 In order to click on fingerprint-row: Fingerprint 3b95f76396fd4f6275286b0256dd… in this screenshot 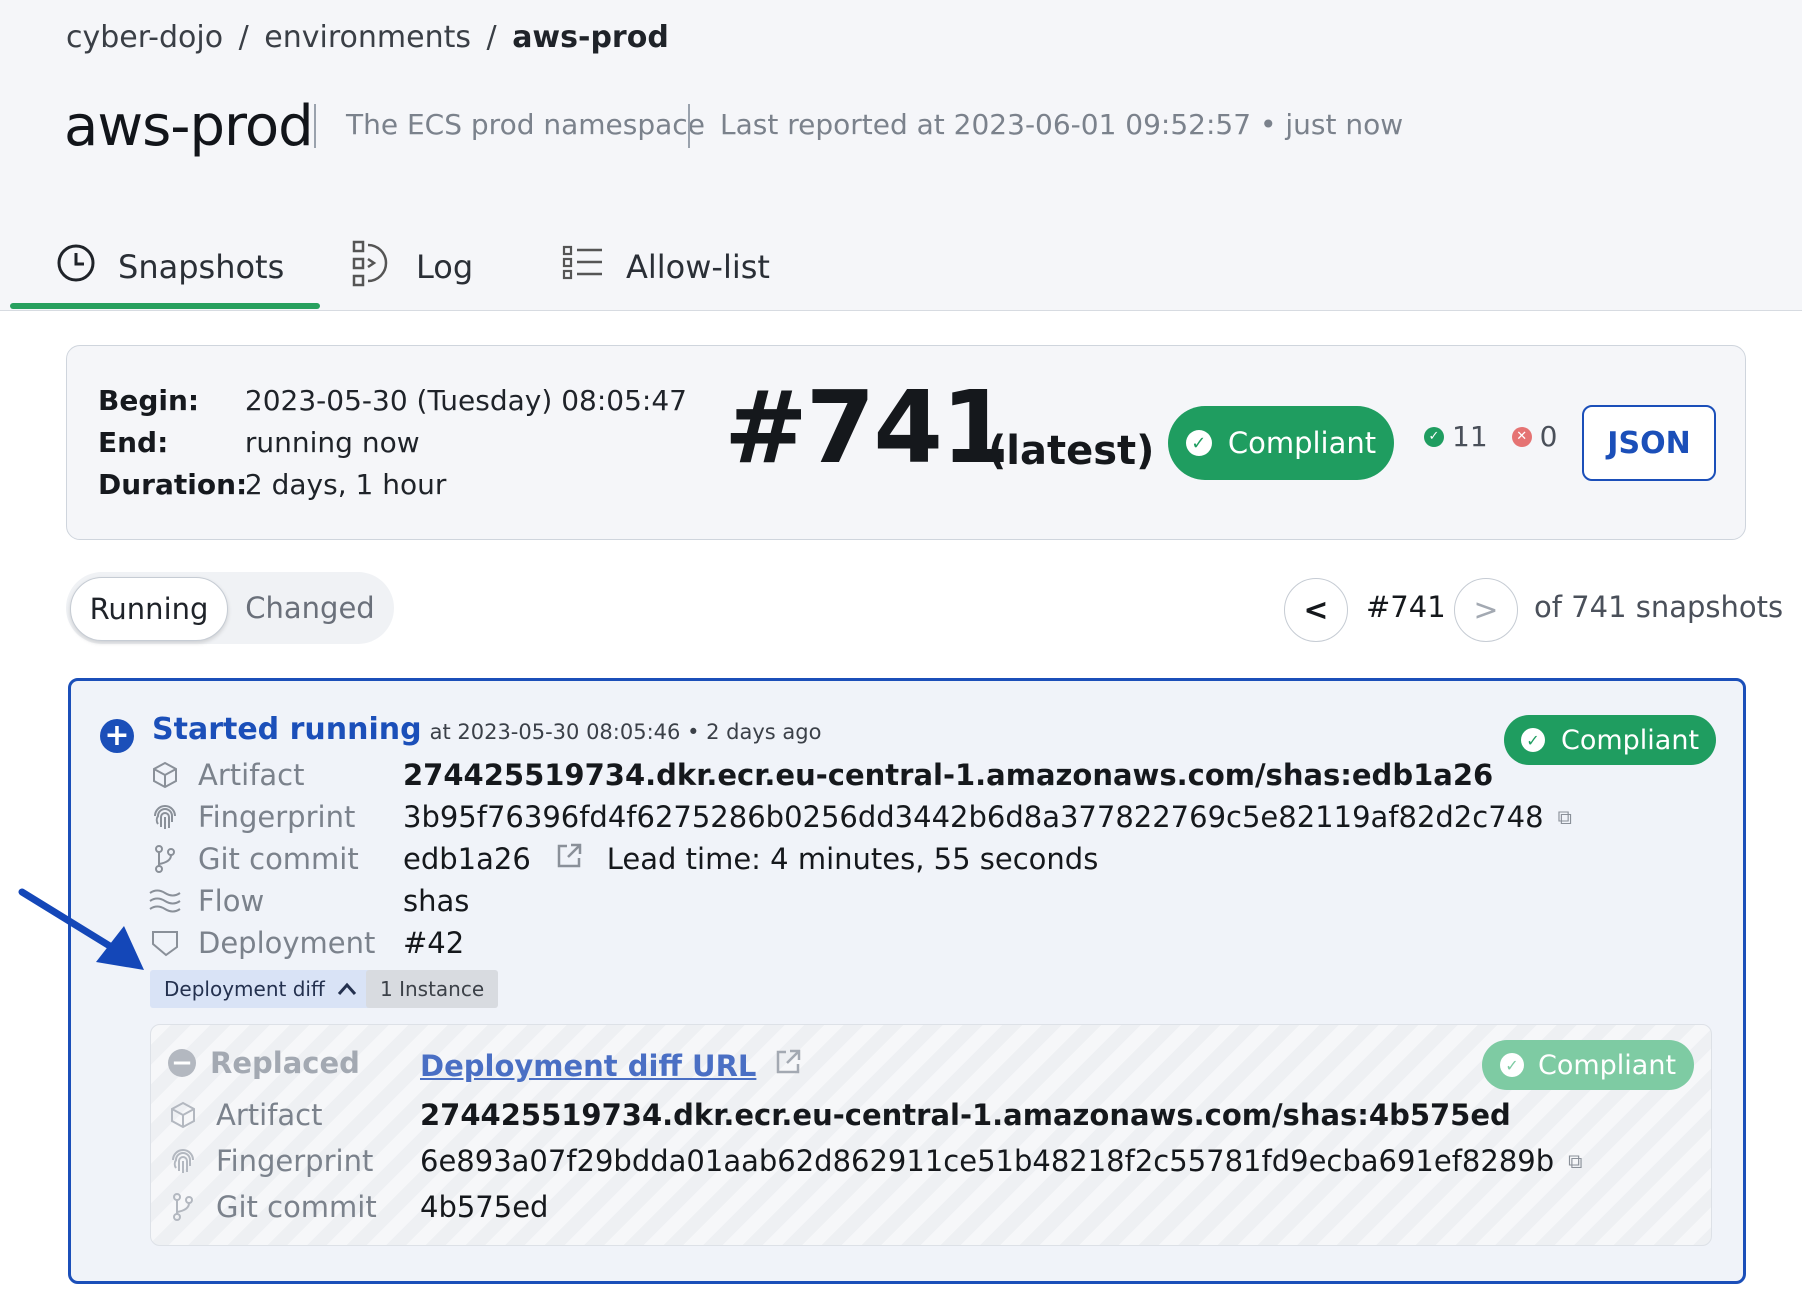, I will do `click(868, 817)`.